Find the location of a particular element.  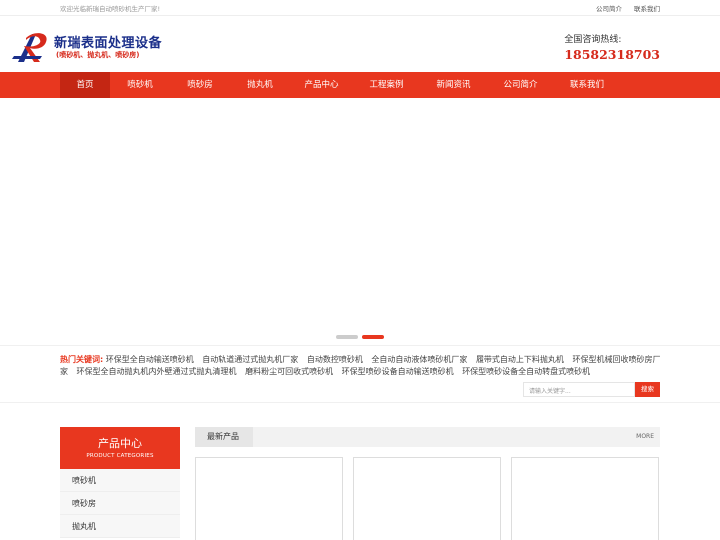

nav-item-about: 公司简介 is located at coordinates (520, 85).